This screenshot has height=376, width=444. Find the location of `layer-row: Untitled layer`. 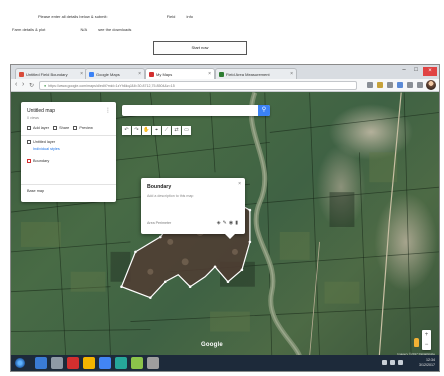

layer-row: Untitled layer is located at coordinates (41, 142).